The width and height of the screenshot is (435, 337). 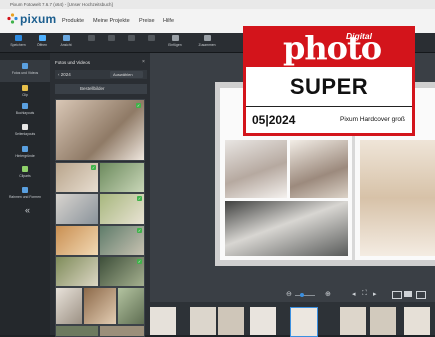 I want to click on fit-screen-icon: ⛶, so click(x=364, y=294).